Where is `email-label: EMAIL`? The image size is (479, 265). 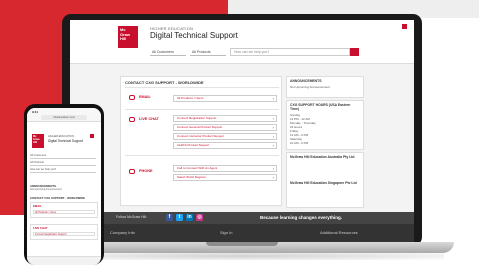 email-label: EMAIL is located at coordinates (145, 97).